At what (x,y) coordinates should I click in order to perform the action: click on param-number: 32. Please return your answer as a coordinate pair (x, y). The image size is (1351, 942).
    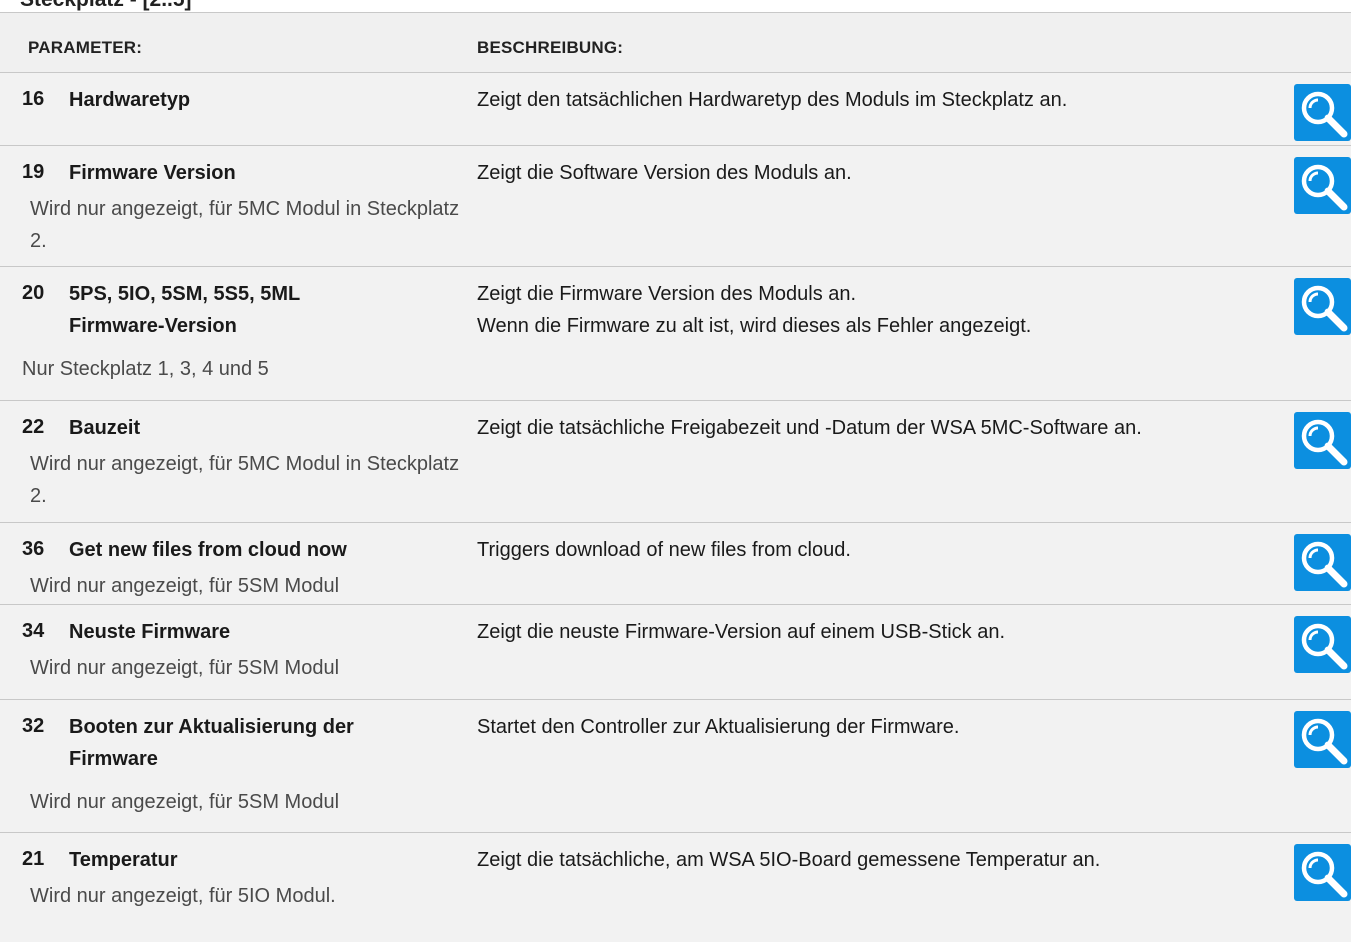
    Looking at the image, I should click on (33, 726).